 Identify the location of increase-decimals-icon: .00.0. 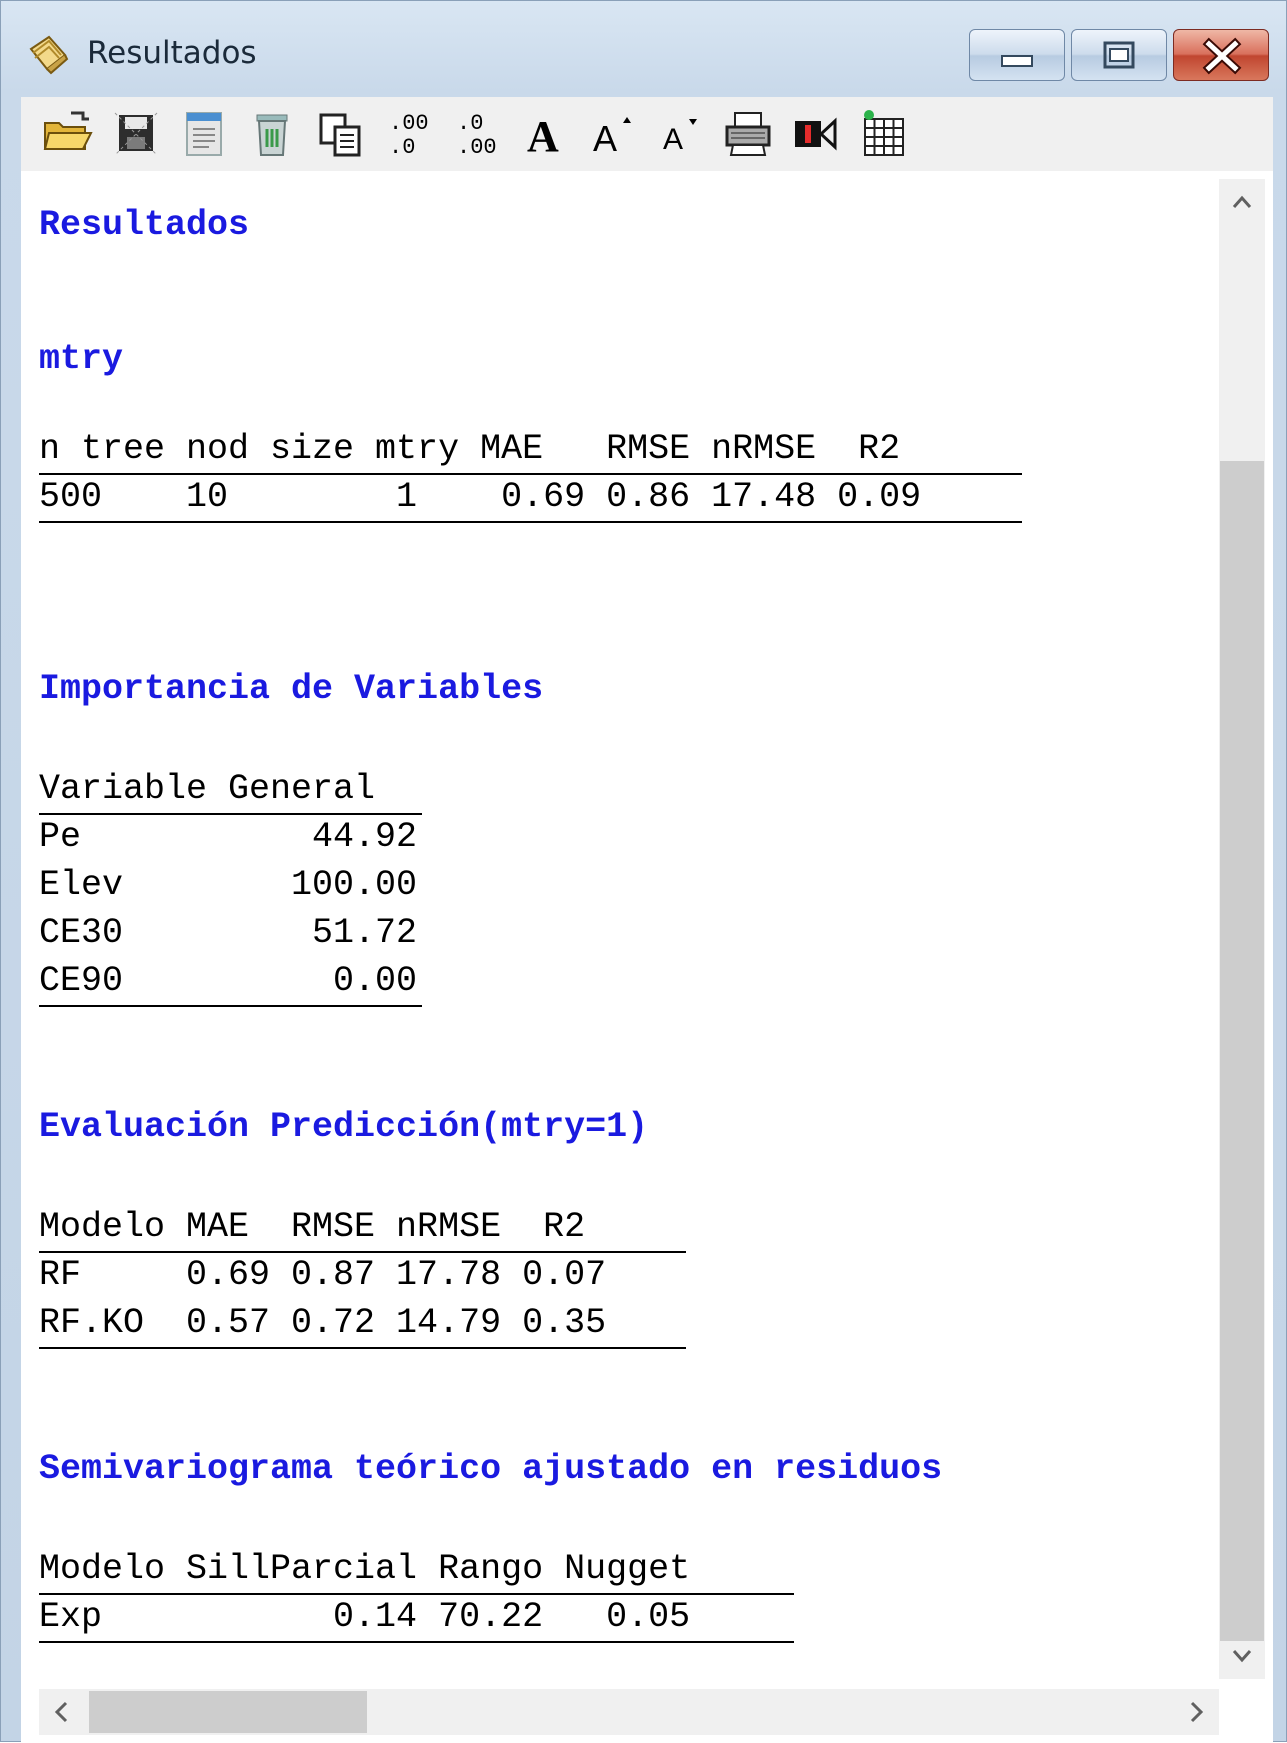
(408, 134).